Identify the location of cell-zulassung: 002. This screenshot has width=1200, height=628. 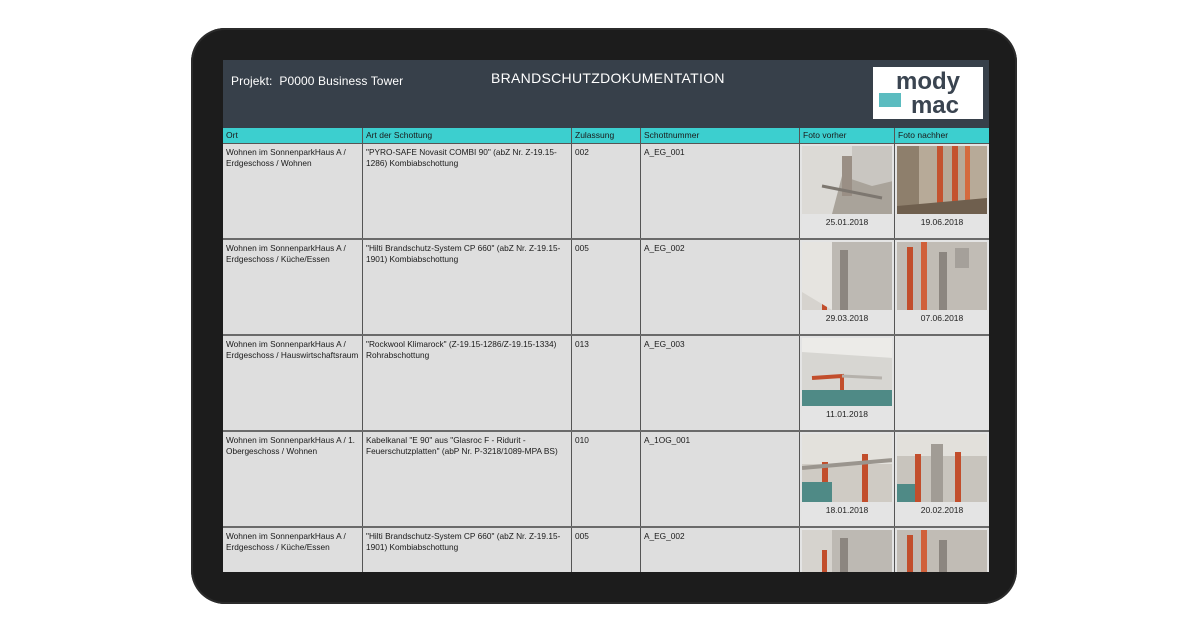
(606, 191).